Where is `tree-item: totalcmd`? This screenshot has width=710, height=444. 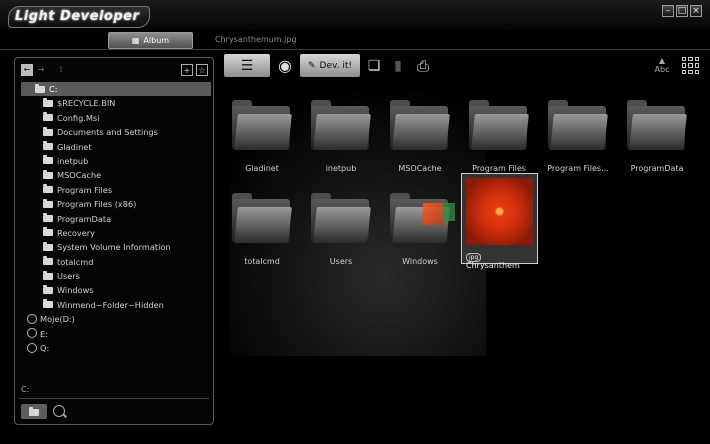 tree-item: totalcmd is located at coordinates (116, 262).